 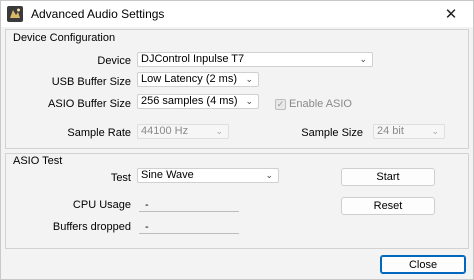 What do you see at coordinates (38, 161) in the screenshot?
I see `asio-test-title: ASIO Test` at bounding box center [38, 161].